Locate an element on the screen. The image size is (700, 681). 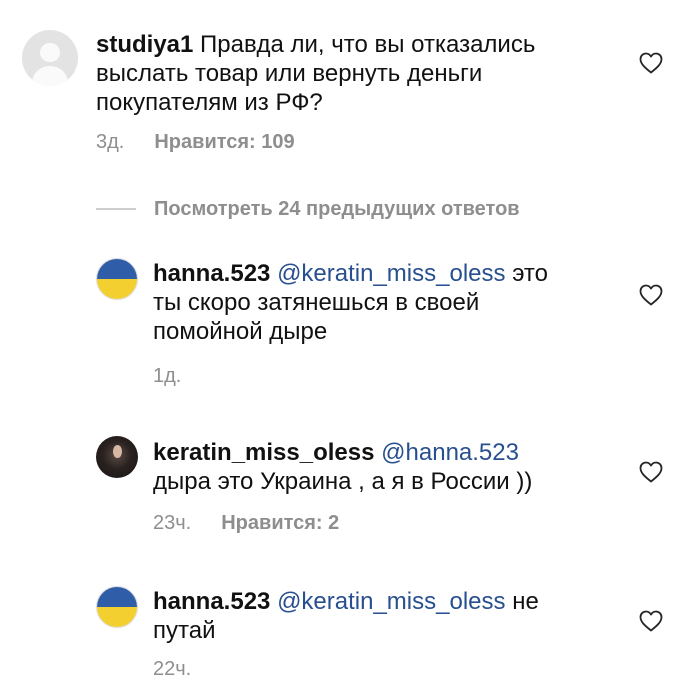
comment-text-line: помойной дыре is located at coordinates (240, 331).